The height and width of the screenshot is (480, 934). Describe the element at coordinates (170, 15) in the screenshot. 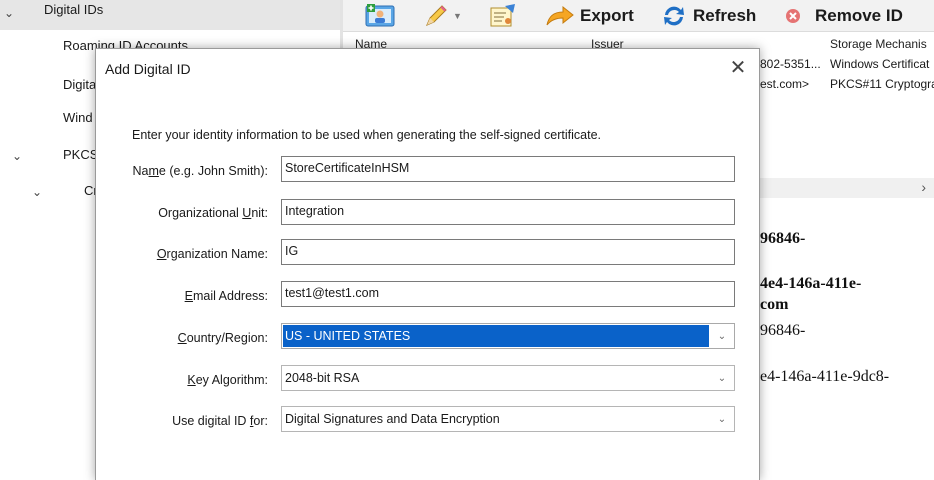

I see `tree-item-digital-ids: ⌄ Digital IDs` at that location.